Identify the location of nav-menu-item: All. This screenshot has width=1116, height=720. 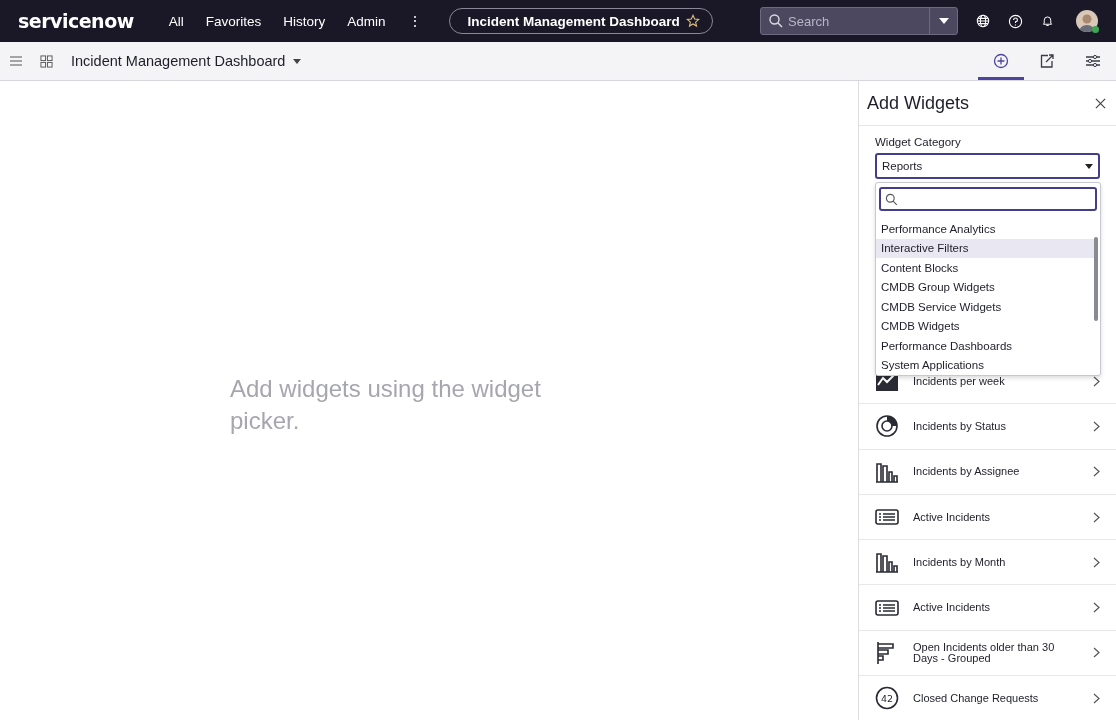
(176, 21).